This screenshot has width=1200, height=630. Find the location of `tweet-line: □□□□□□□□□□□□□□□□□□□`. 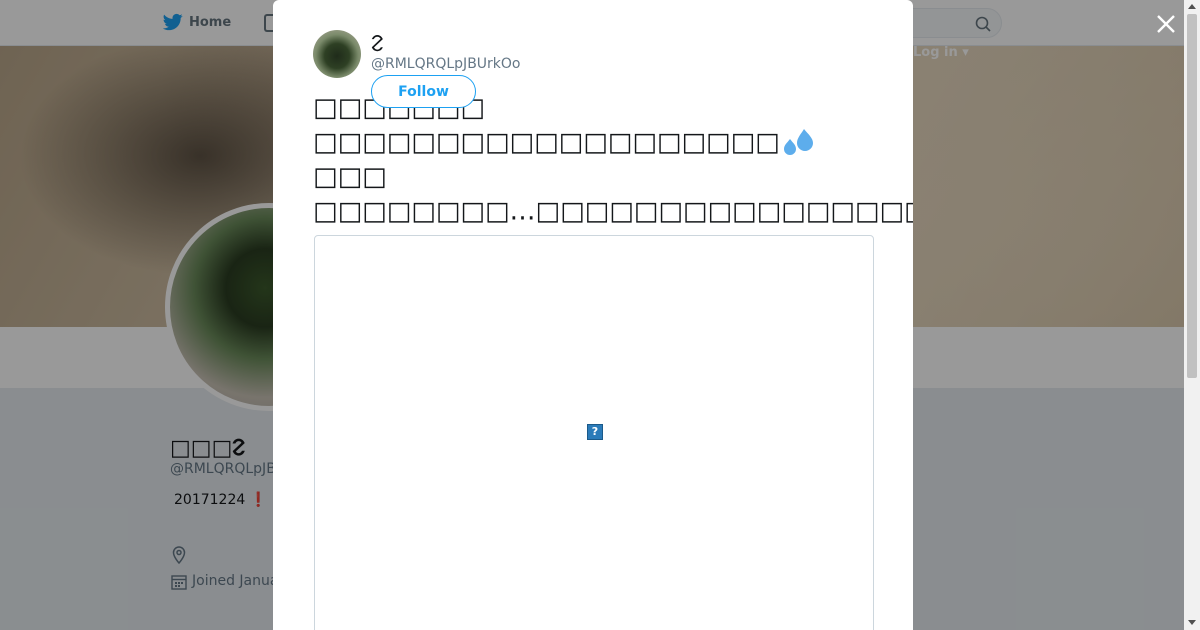

tweet-line: □□□□□□□□□□□□□□□□□□□ is located at coordinates (593, 143).